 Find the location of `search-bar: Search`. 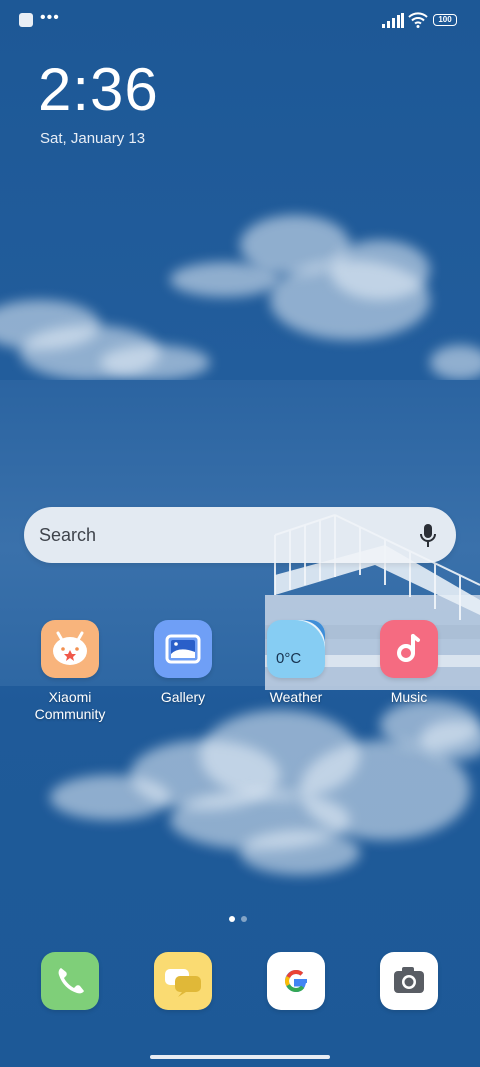

search-bar: Search is located at coordinates (240, 535).